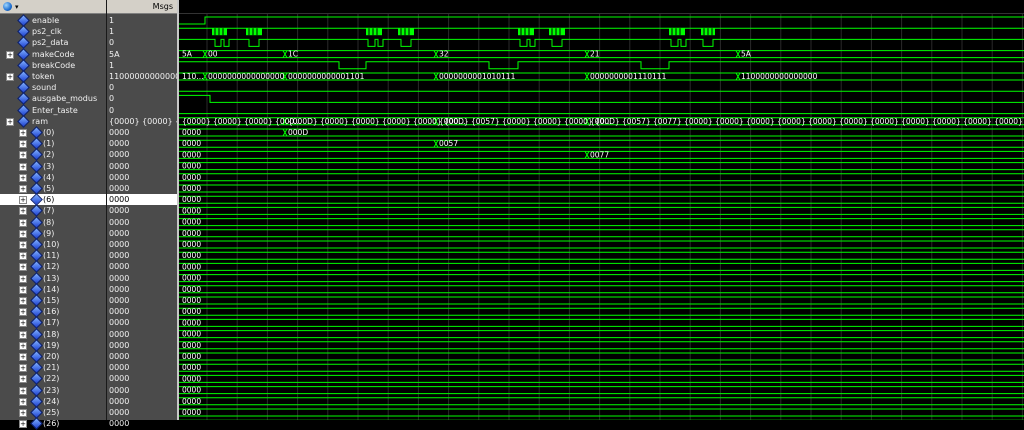 Image resolution: width=1024 pixels, height=430 pixels. What do you see at coordinates (53, 256) in the screenshot?
I see `signal-row: + (11)` at bounding box center [53, 256].